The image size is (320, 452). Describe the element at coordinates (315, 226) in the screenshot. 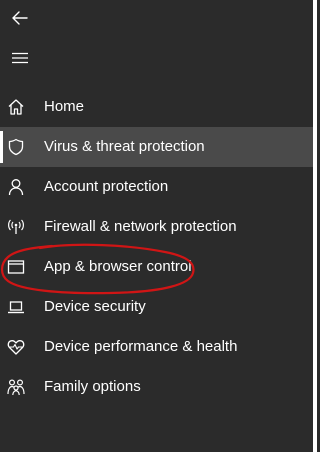

I see `window-edge` at that location.